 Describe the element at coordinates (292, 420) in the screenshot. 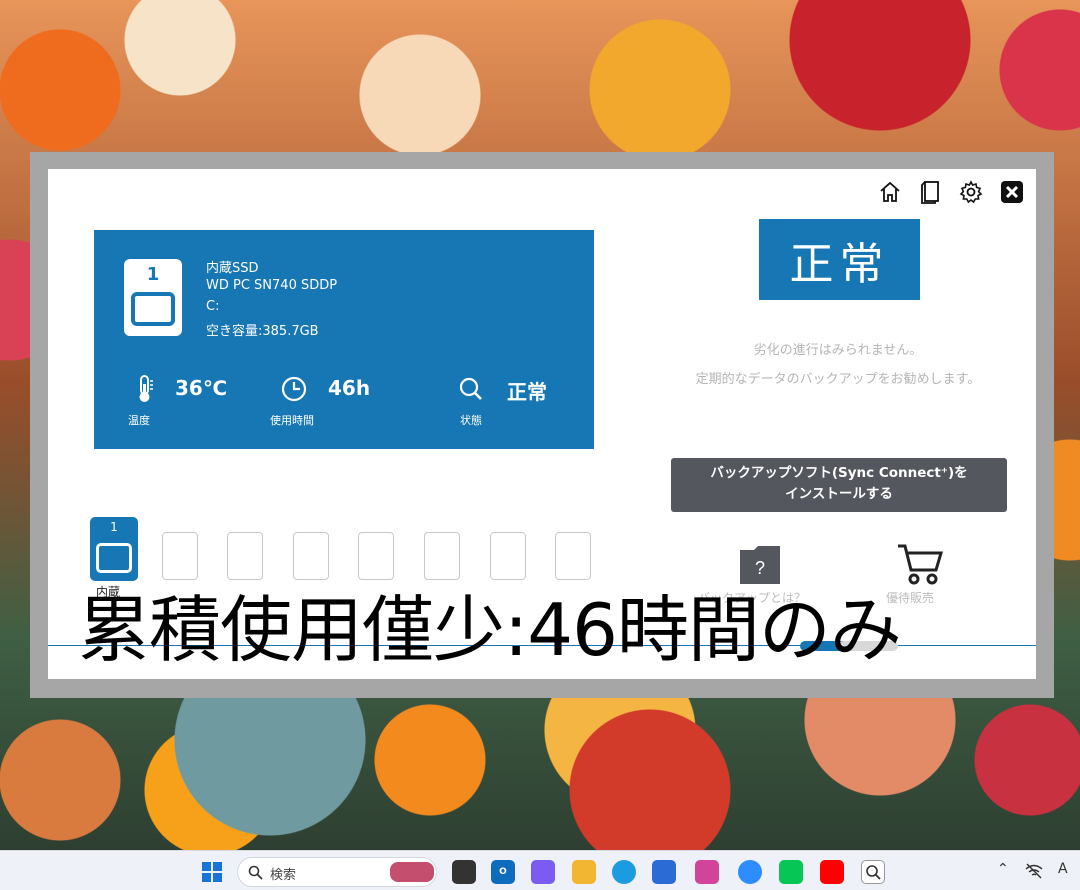

I see `usage-time-label: 使用時間` at that location.